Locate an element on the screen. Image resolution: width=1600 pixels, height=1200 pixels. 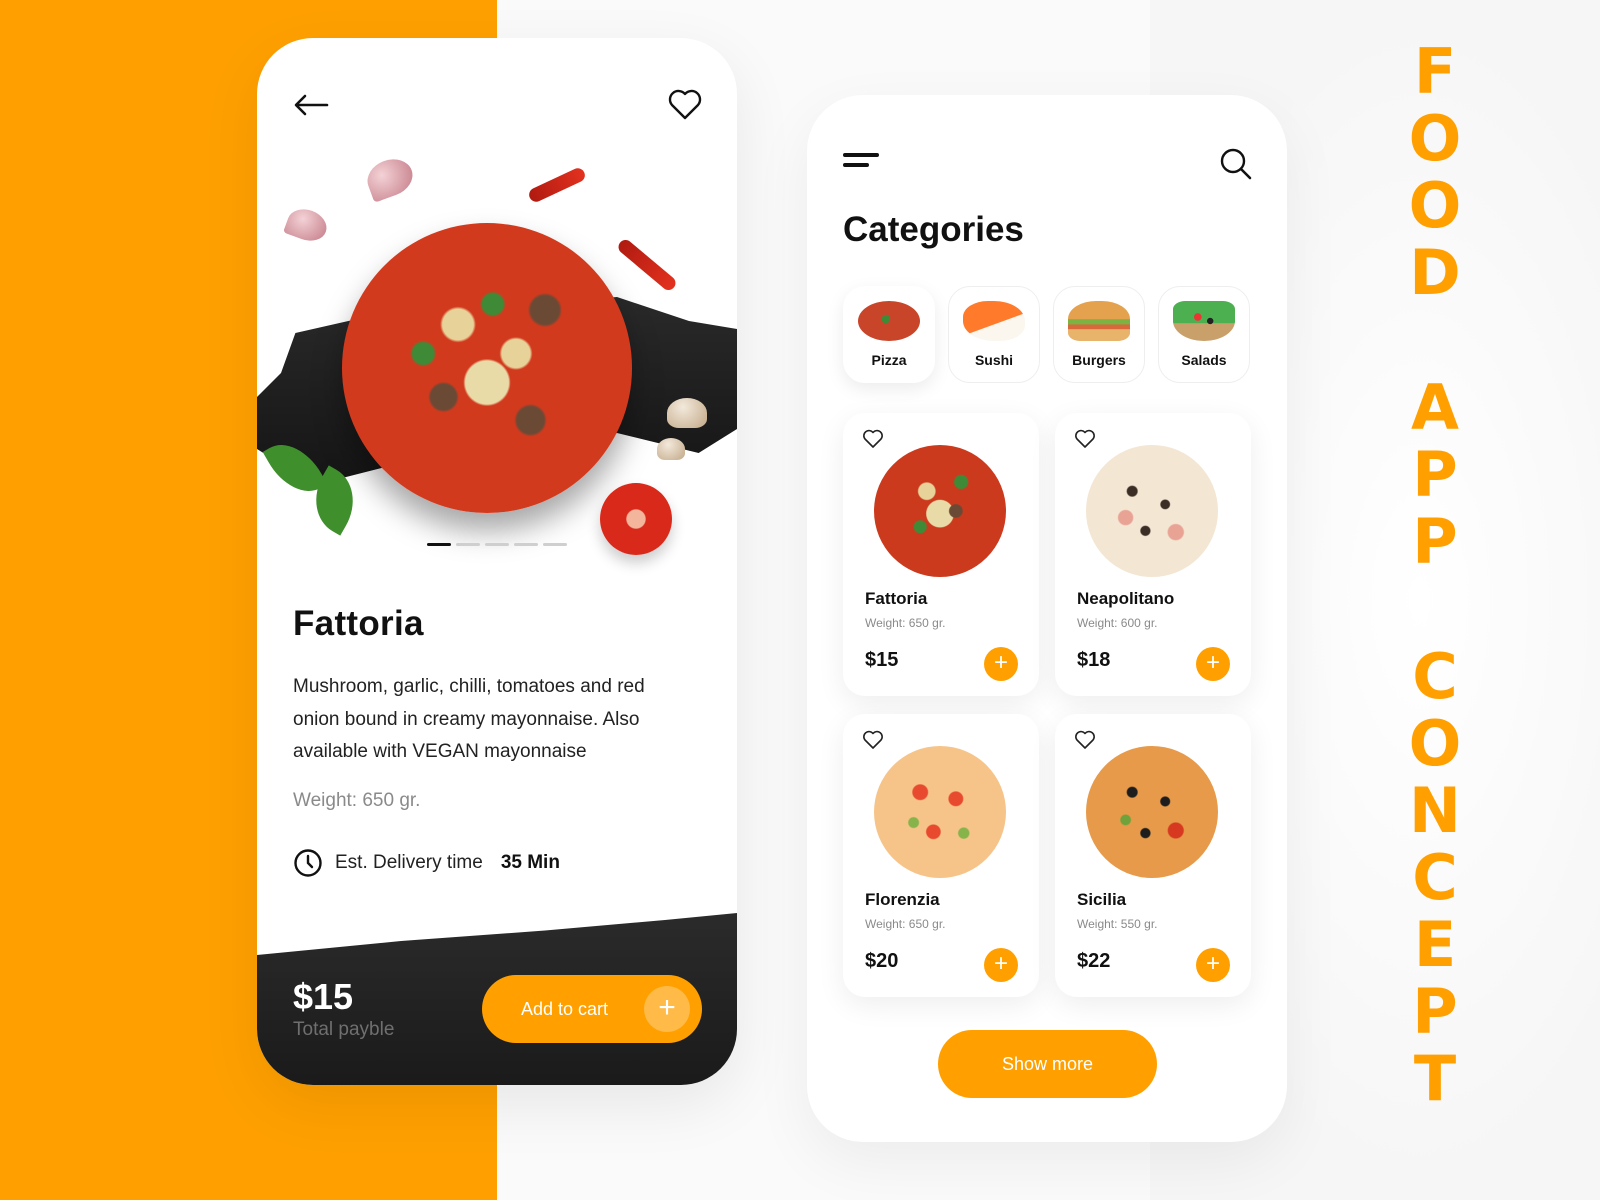
title-letter: T is located at coordinates (1435, 1078).